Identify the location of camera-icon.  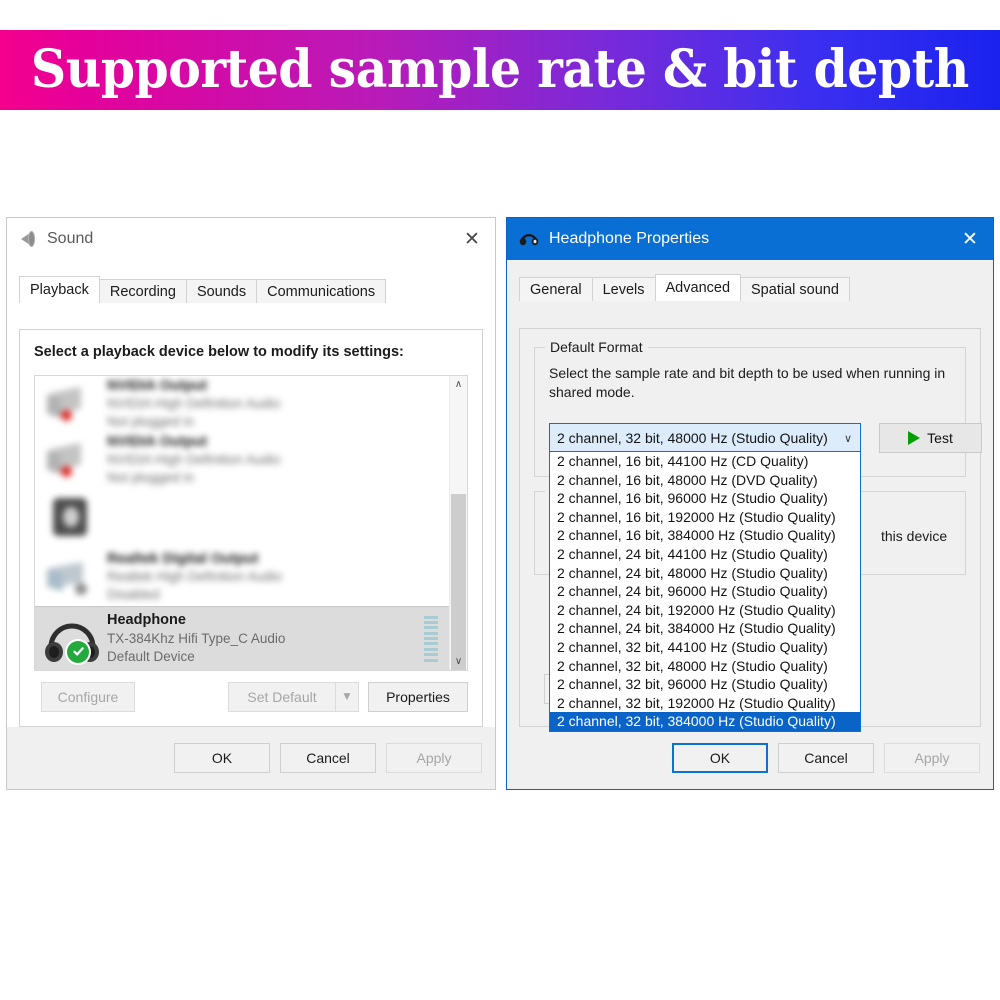
(72, 518).